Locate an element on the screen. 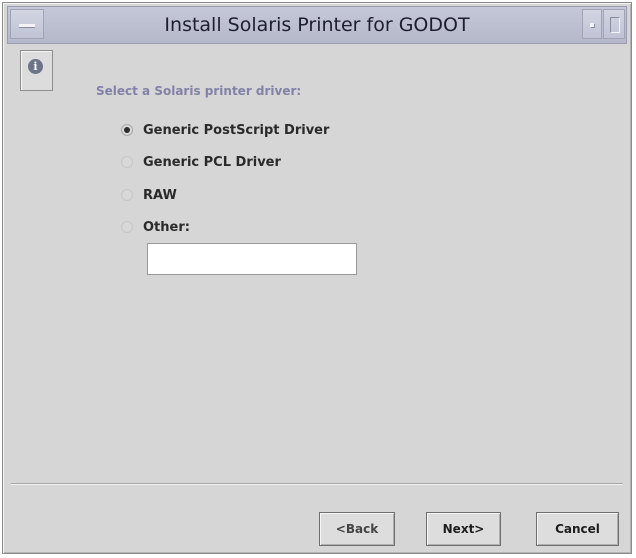  radio-label: Other: is located at coordinates (166, 227).